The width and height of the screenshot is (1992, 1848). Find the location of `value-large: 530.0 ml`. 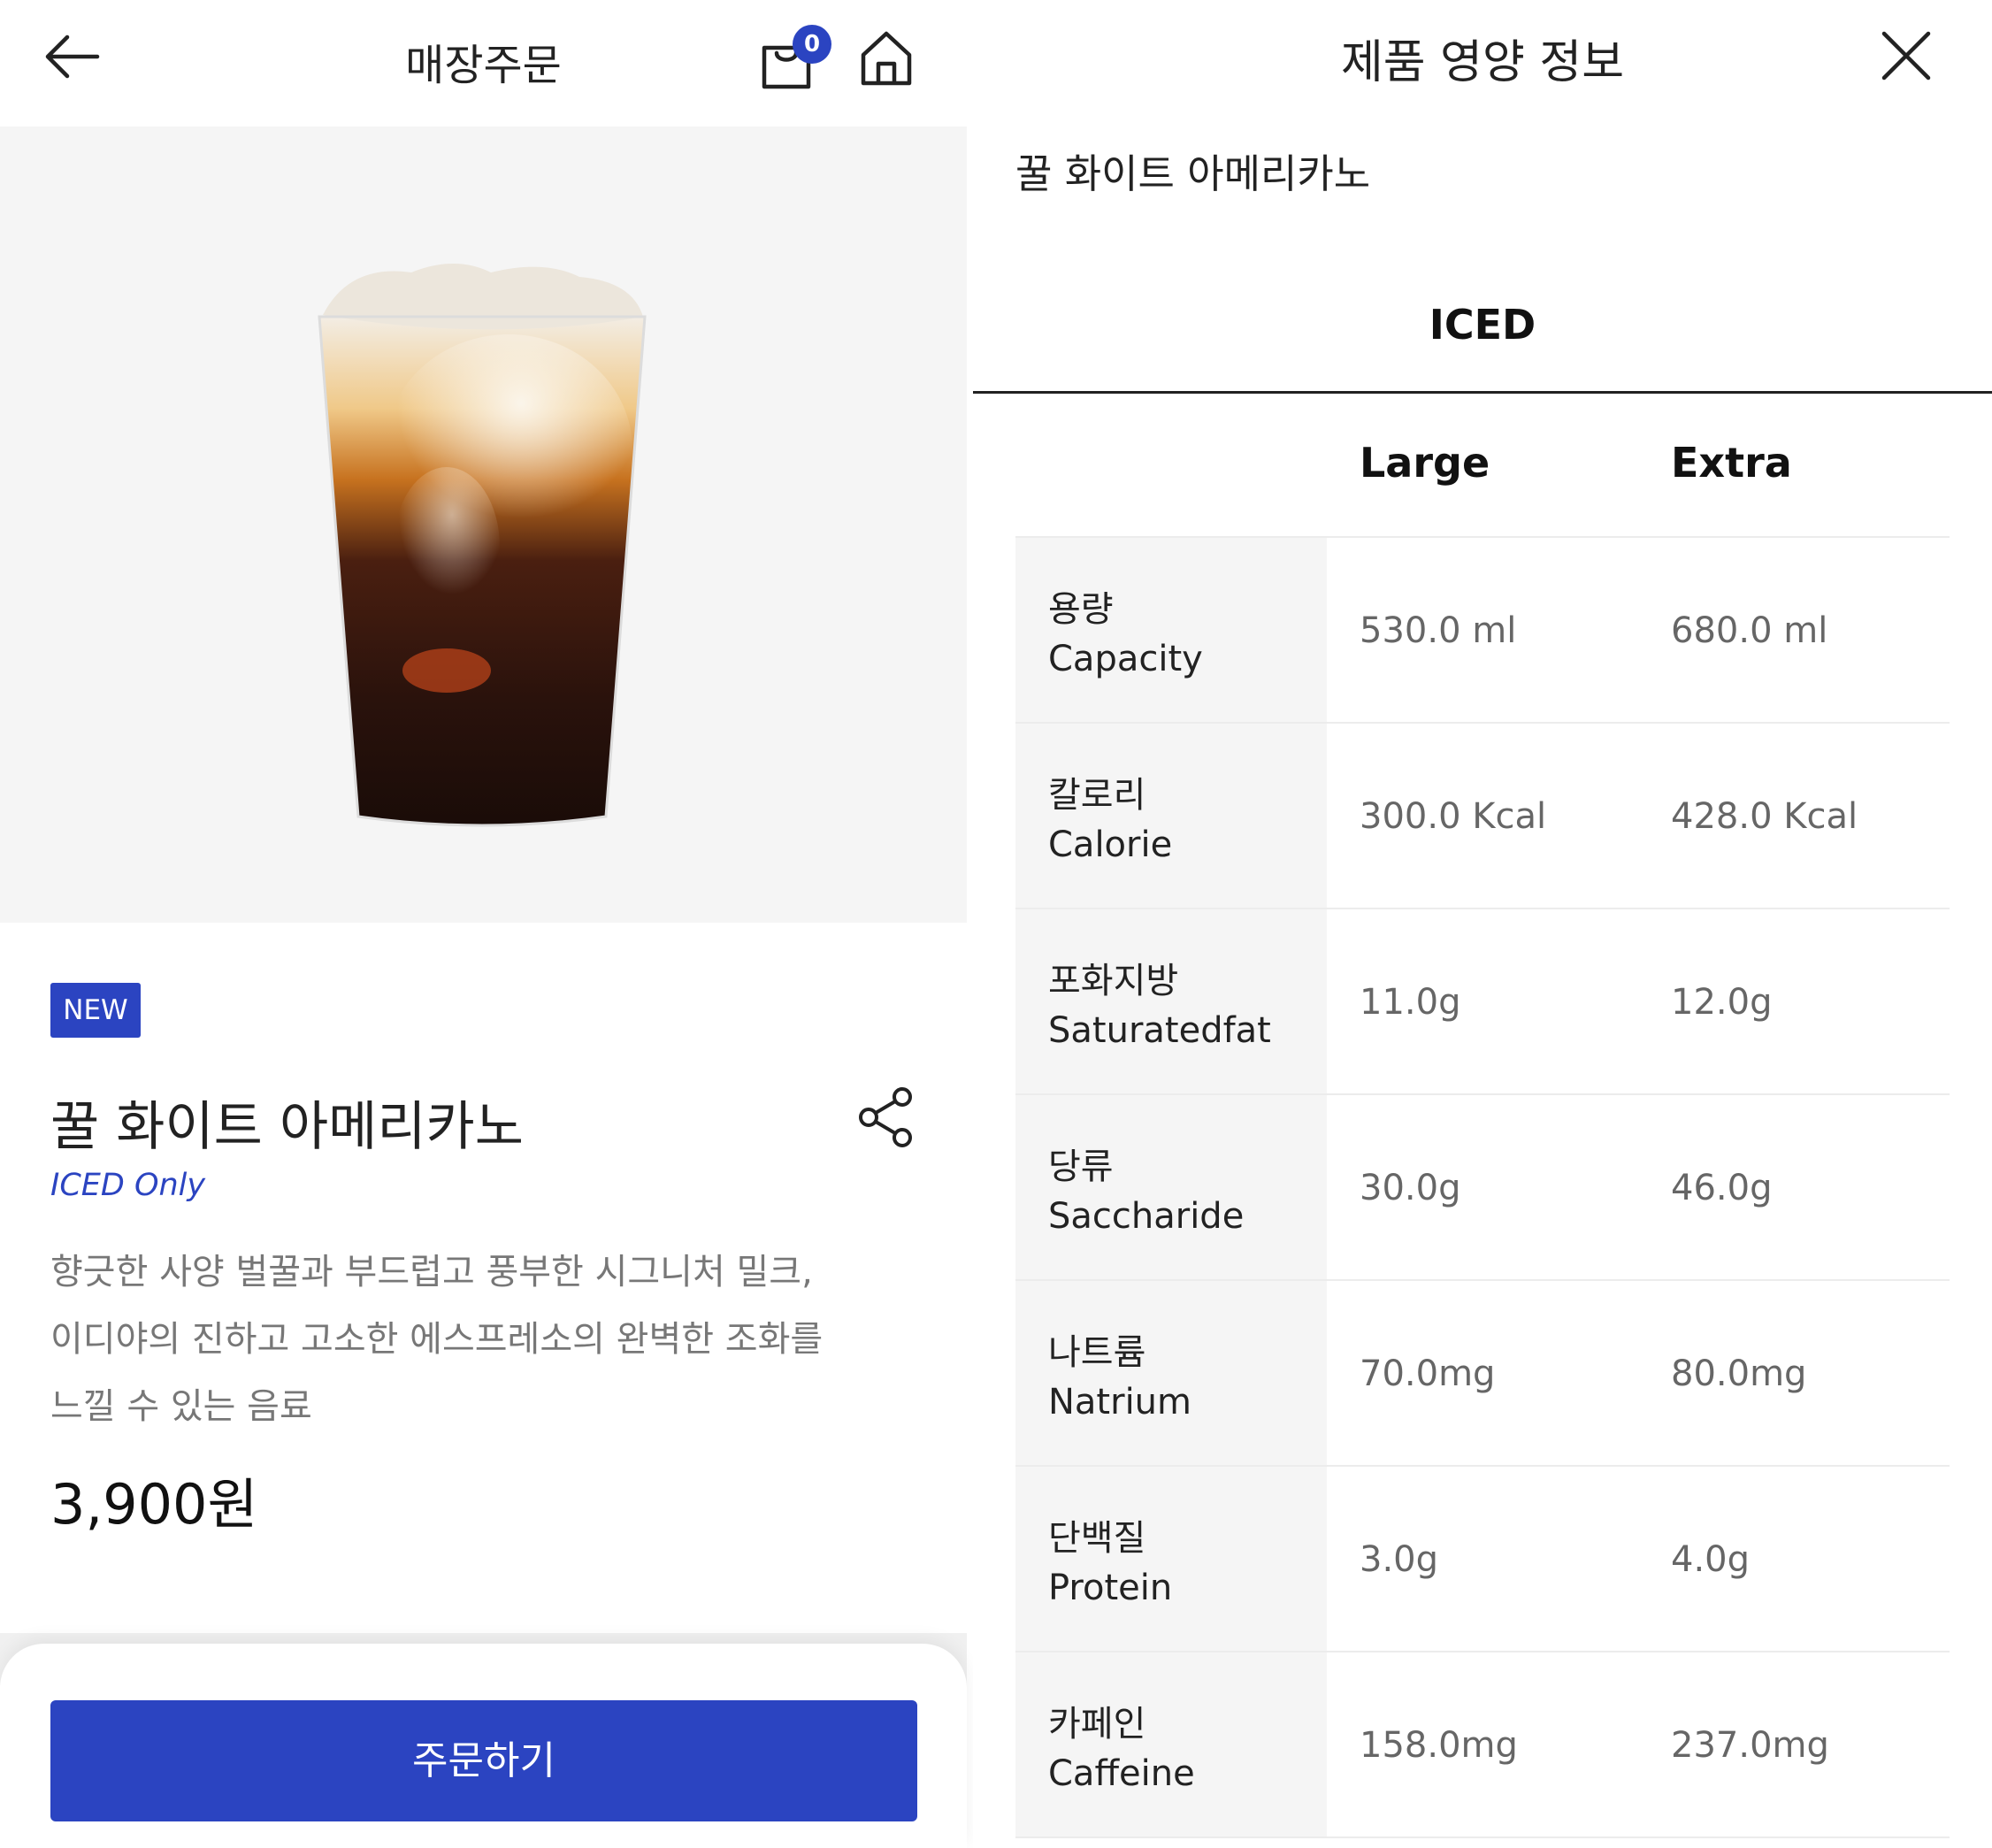

value-large: 530.0 ml is located at coordinates (1438, 630).